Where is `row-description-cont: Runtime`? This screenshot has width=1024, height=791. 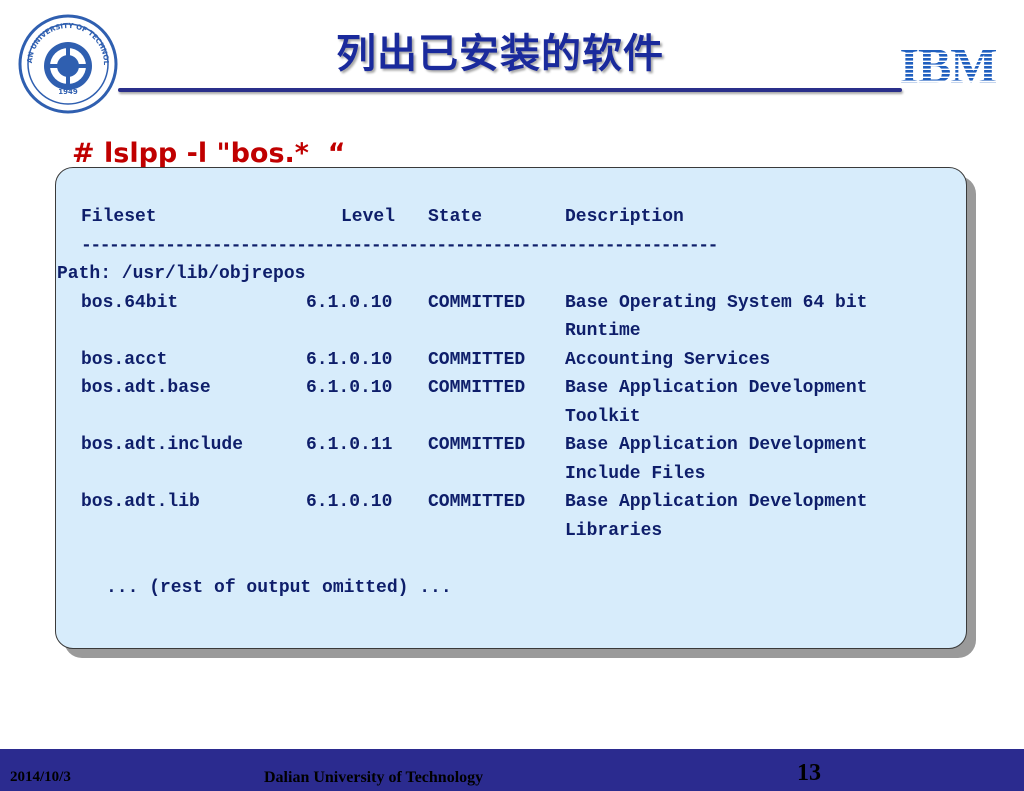
row-description-cont: Runtime is located at coordinates (603, 331).